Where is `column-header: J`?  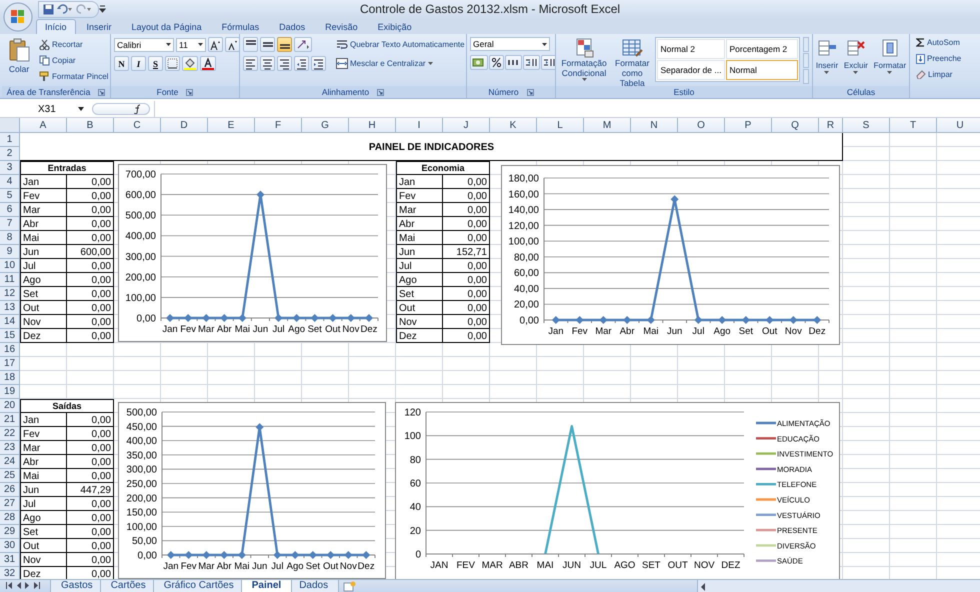
column-header: J is located at coordinates (466, 125).